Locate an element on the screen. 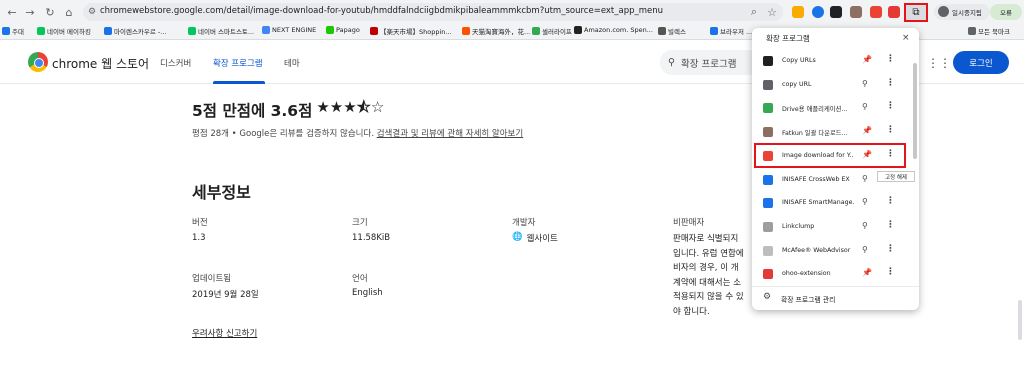 This screenshot has height=366, width=1024. manage-extensions-link: 확장 프로그램 관리 is located at coordinates (808, 299).